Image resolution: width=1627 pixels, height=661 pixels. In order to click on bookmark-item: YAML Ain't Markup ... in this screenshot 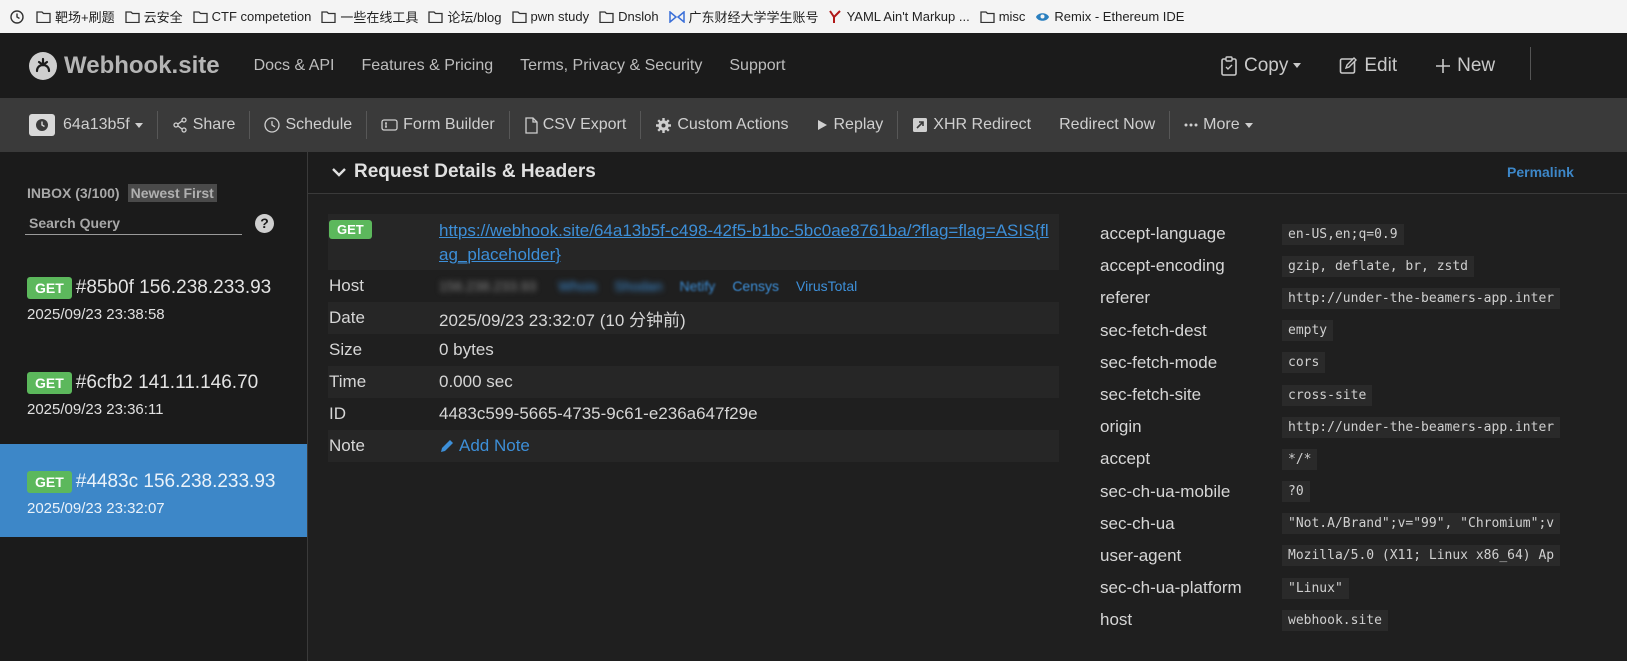, I will do `click(899, 16)`.